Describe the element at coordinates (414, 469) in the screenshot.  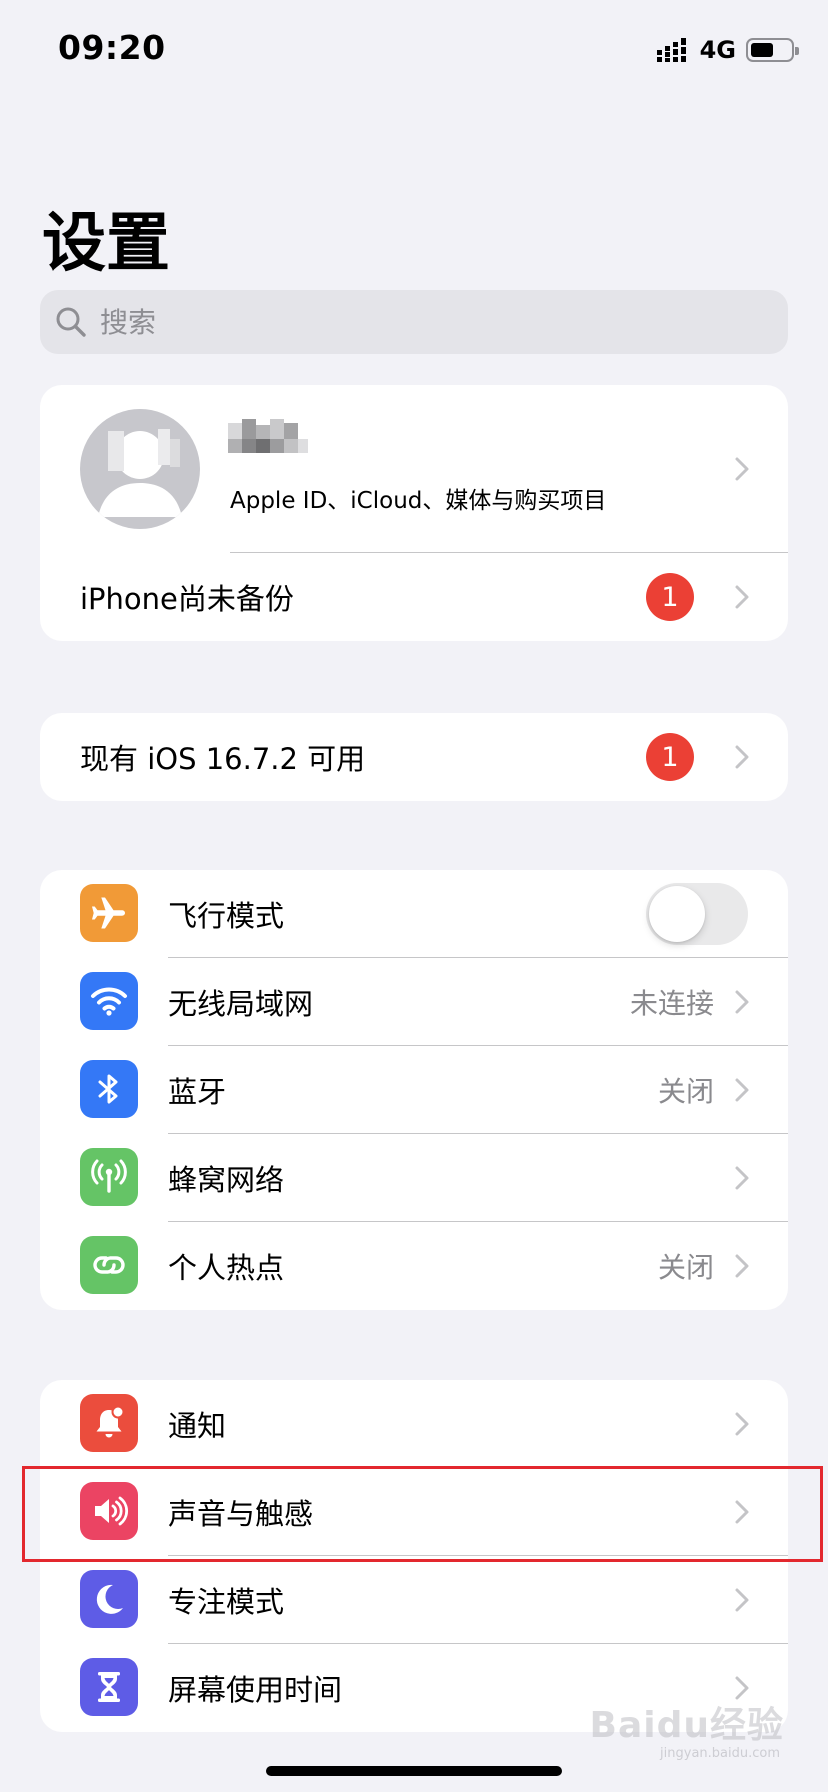
I see `apple-id-row: Apple ID、iCloud、媒体与购买项目` at that location.